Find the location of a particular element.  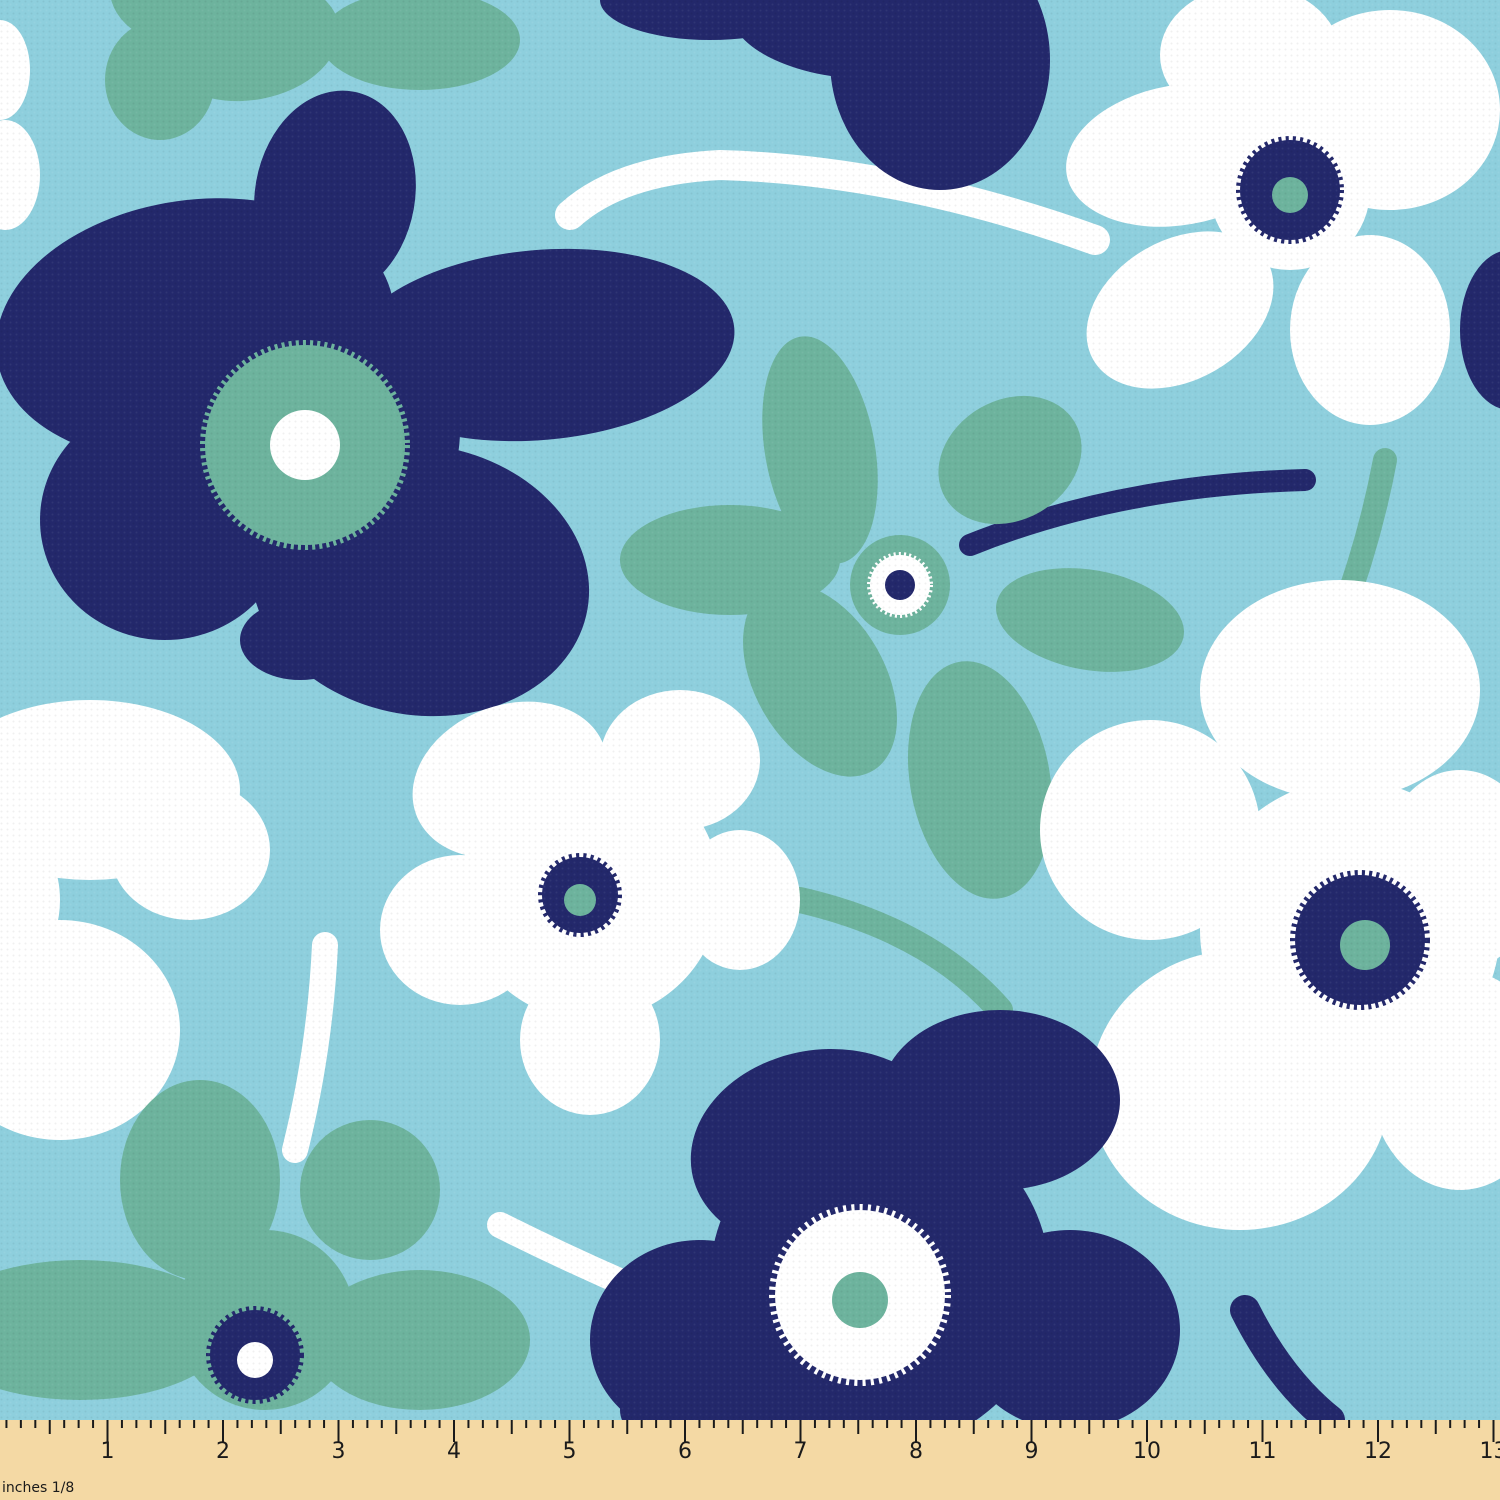

ruler-number: 10 is located at coordinates (1147, 1451).